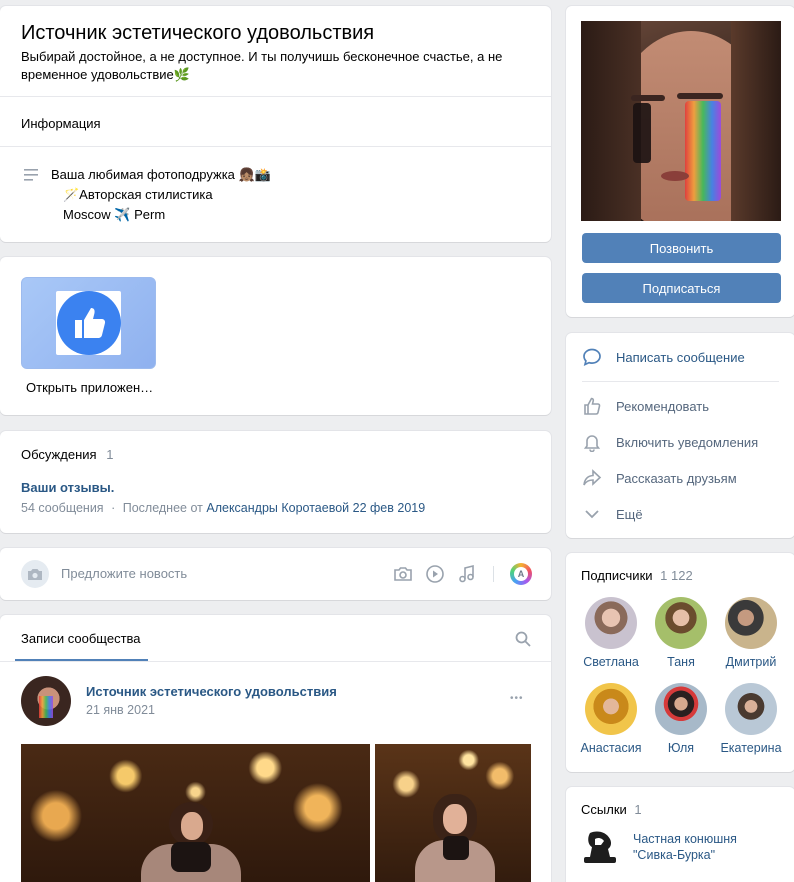  I want to click on link-title: Частная конюшня "Сивка-Бурка", so click(685, 847).